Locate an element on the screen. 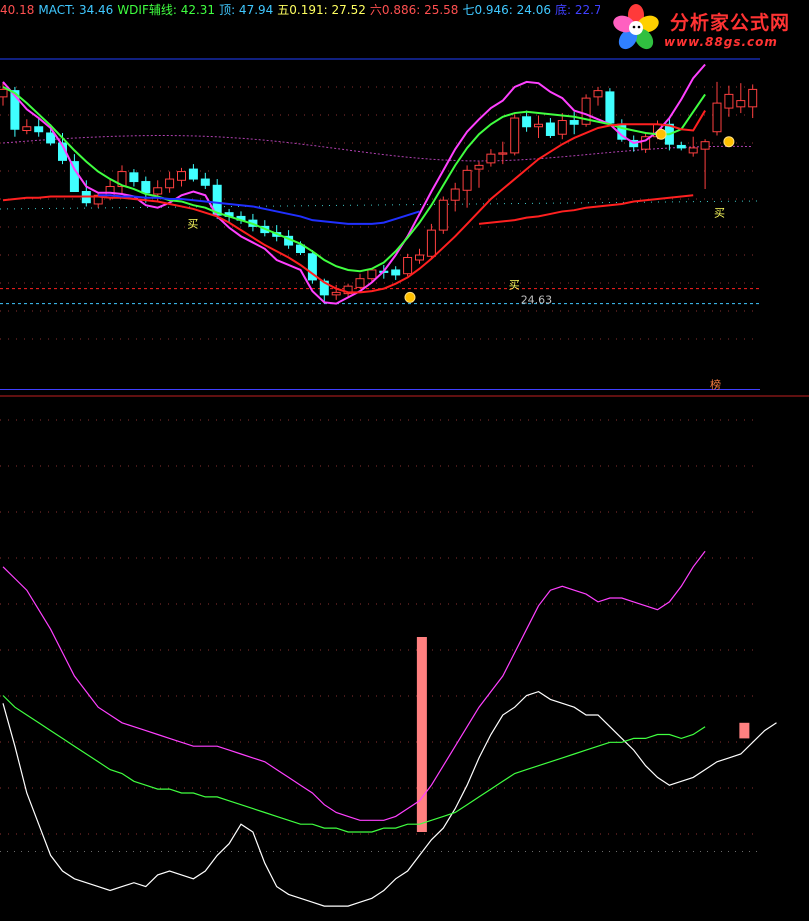 Image resolution: width=809 pixels, height=921 pixels. chart-annotation-2: 买 is located at coordinates (719, 212).